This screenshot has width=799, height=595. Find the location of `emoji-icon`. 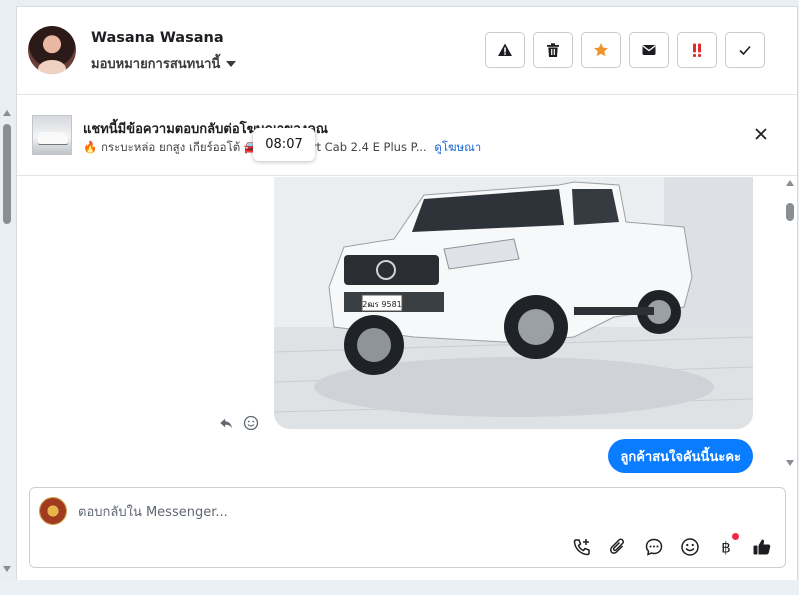

emoji-icon is located at coordinates (690, 547).